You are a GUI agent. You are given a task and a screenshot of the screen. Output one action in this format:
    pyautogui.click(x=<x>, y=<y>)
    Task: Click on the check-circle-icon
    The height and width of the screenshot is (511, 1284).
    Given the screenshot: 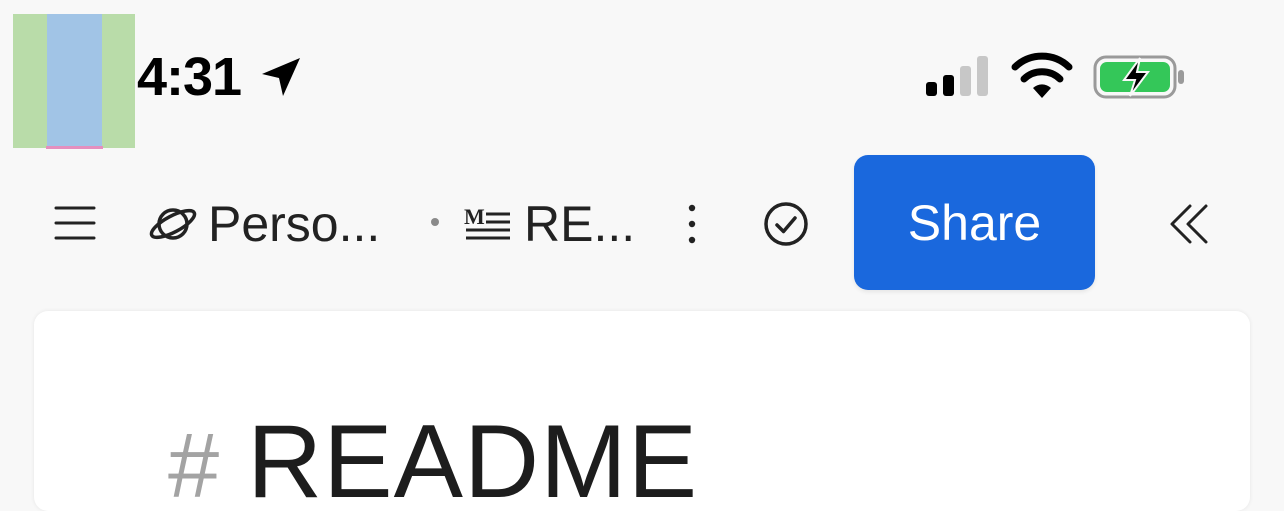 What is the action you would take?
    pyautogui.click(x=786, y=224)
    